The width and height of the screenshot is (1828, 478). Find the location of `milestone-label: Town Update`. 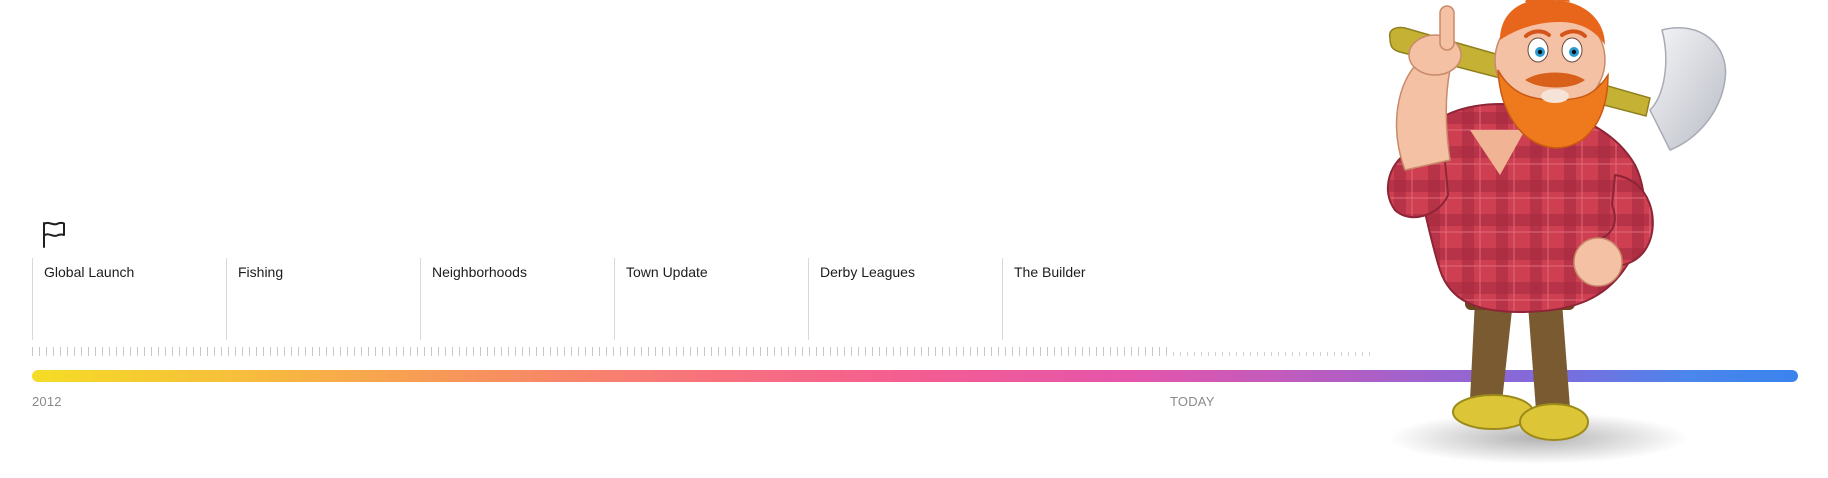

milestone-label: Town Update is located at coordinates (667, 272).